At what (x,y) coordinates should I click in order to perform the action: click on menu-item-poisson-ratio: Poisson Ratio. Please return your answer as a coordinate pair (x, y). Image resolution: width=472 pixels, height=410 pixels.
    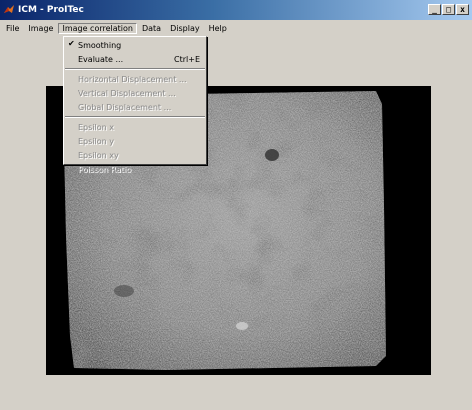
    Looking at the image, I should click on (135, 169).